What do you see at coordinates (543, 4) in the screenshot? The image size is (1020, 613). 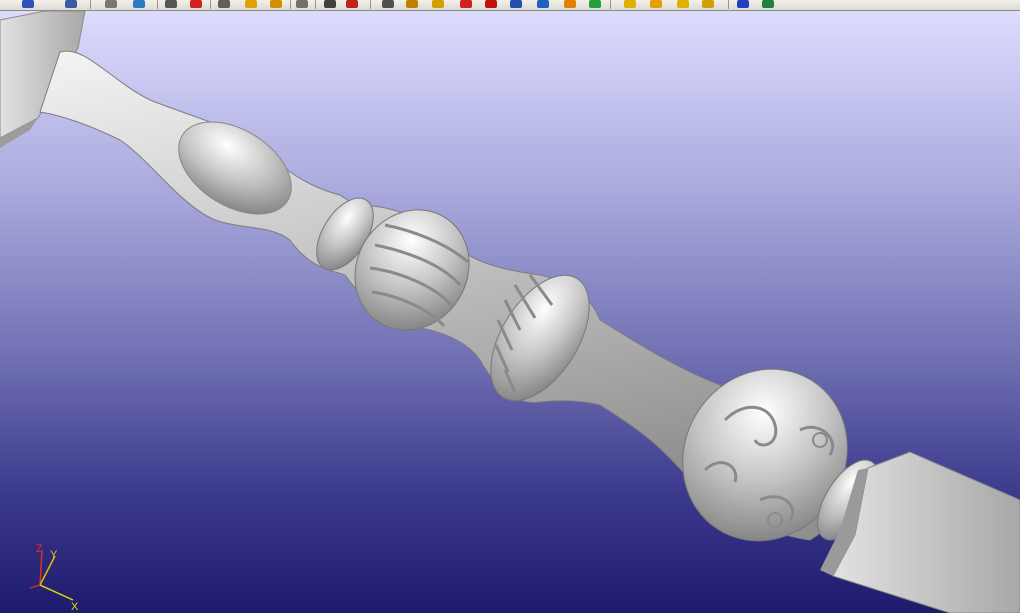 I see `measure-icon` at bounding box center [543, 4].